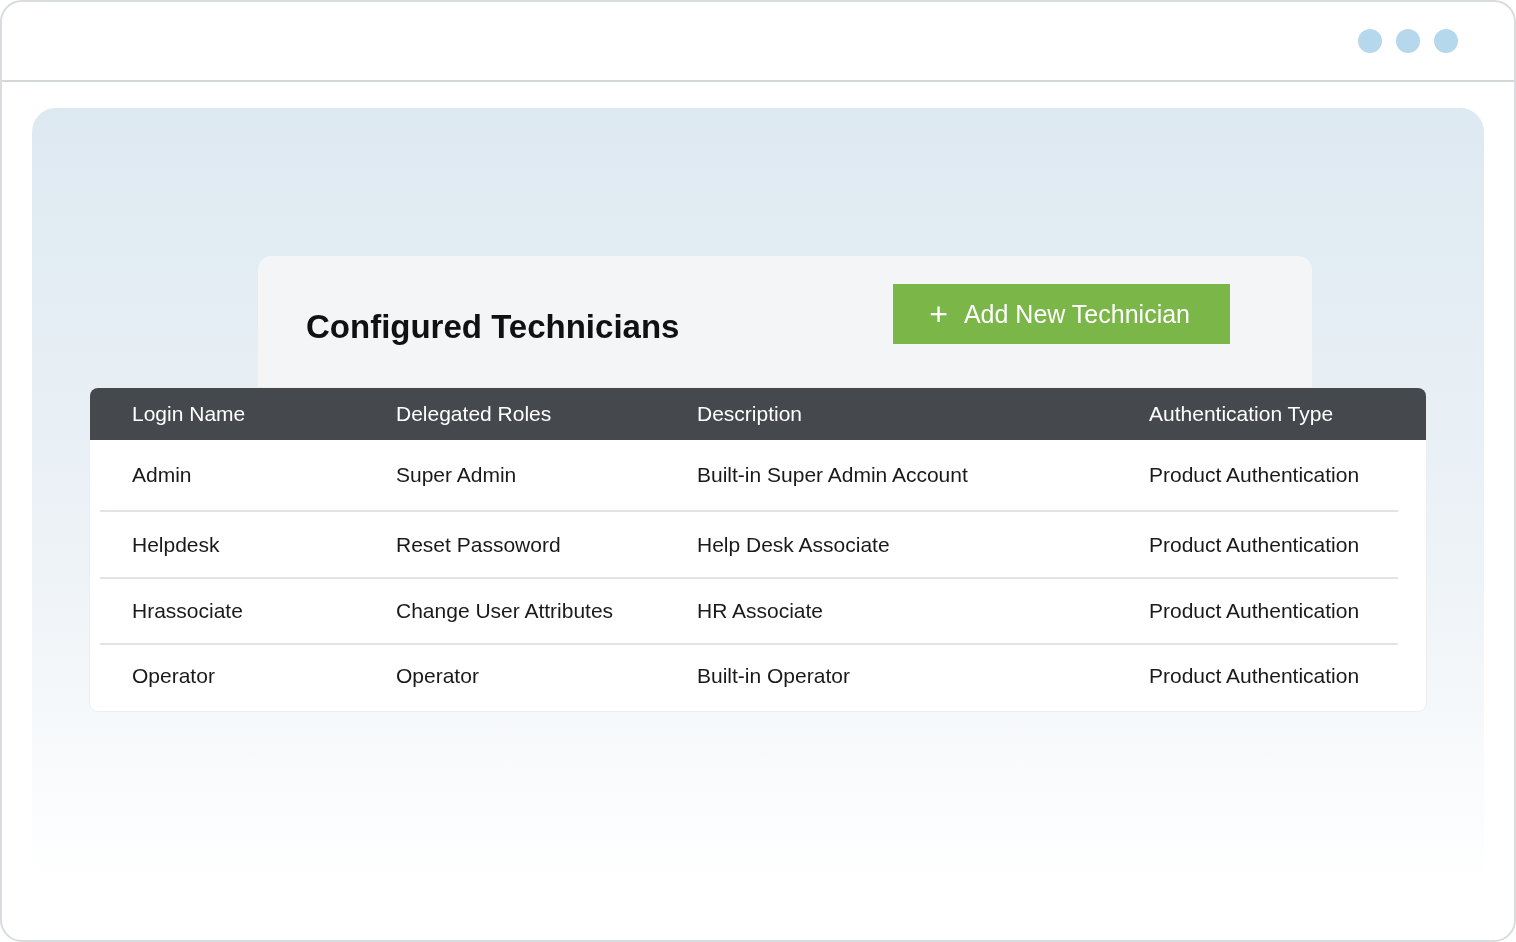  What do you see at coordinates (176, 544) in the screenshot?
I see `table-cell-text: Helpdesk` at bounding box center [176, 544].